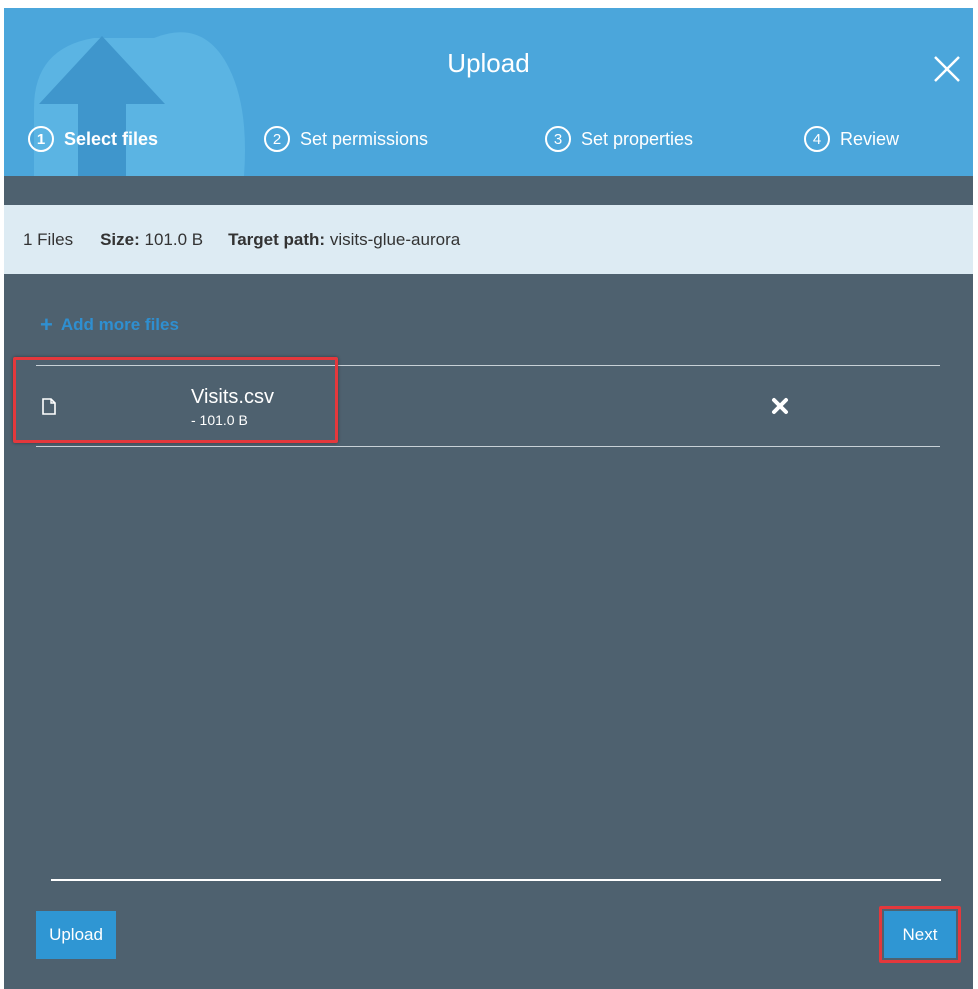 Image resolution: width=978 pixels, height=989 pixels. What do you see at coordinates (488, 446) in the screenshot?
I see `divider` at bounding box center [488, 446].